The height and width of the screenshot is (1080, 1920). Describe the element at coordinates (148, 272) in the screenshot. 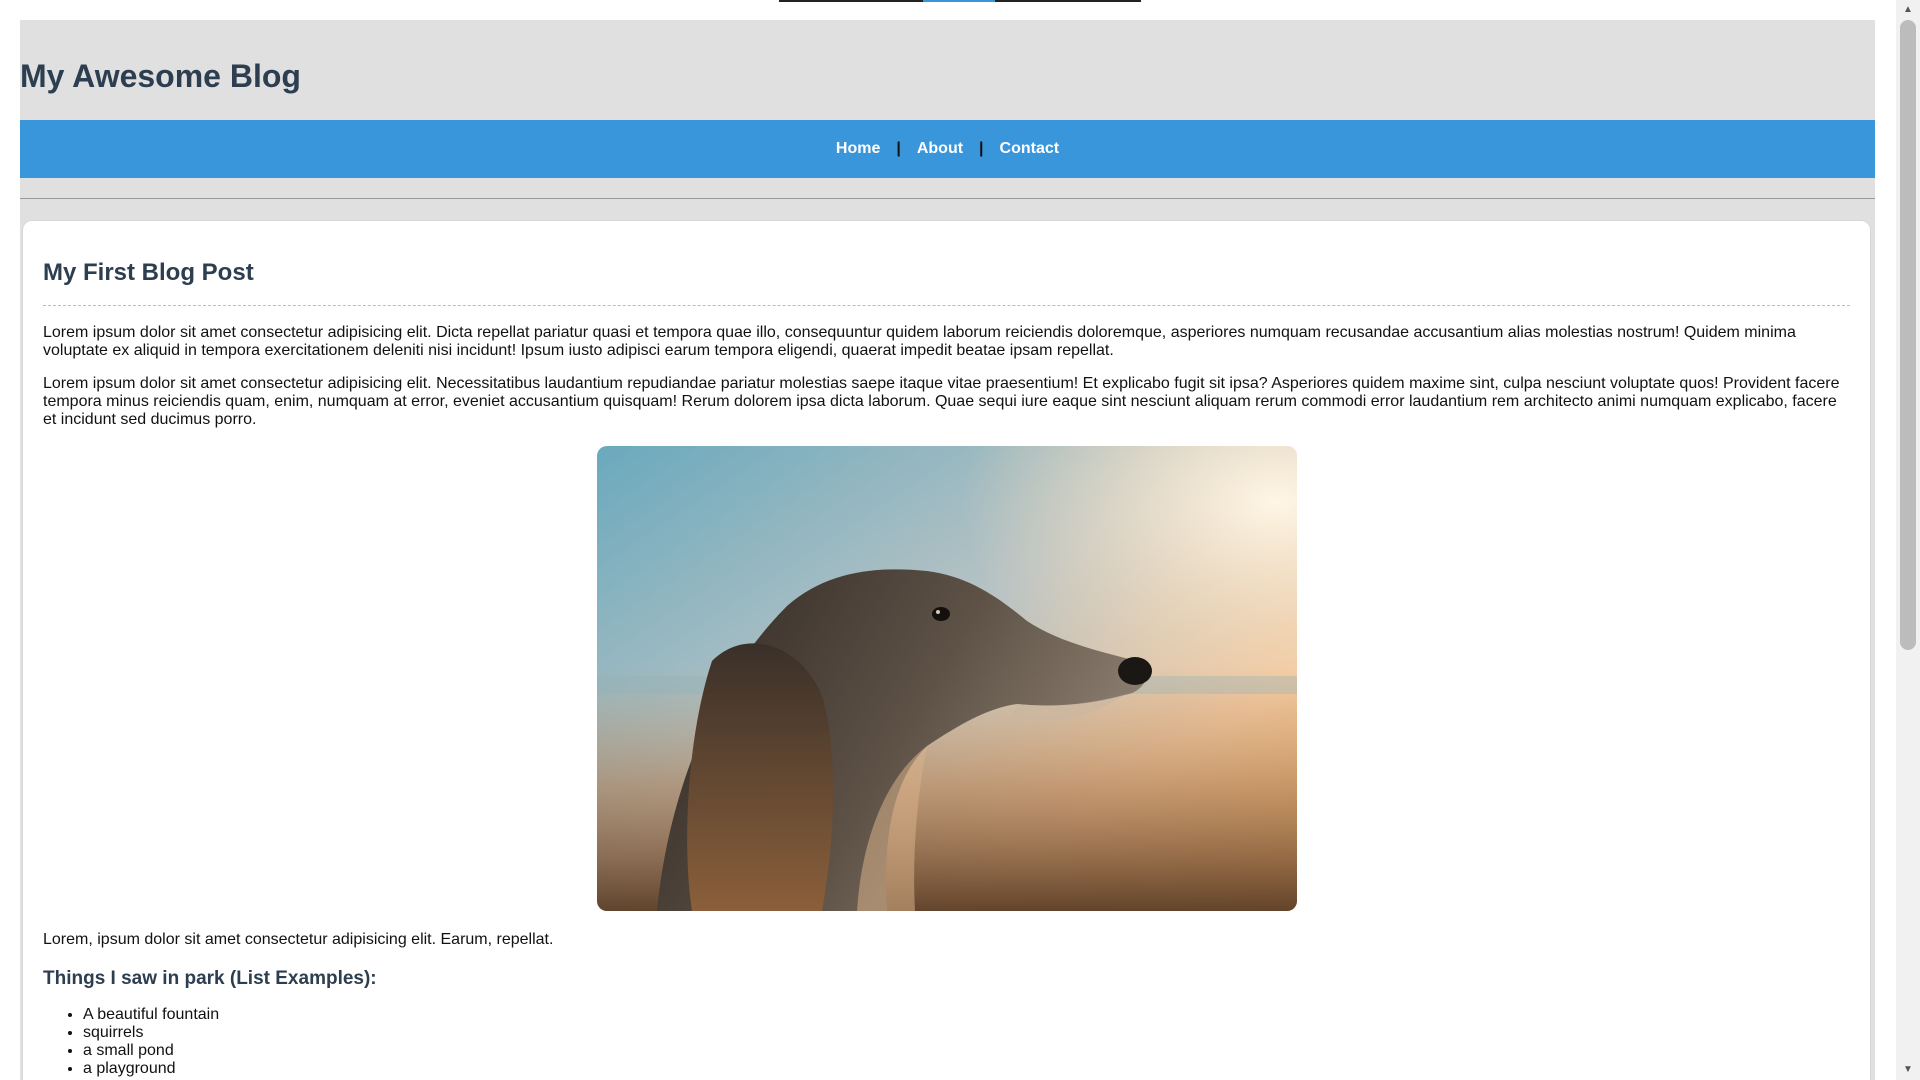

I see `post-title: My First Blog Post` at that location.